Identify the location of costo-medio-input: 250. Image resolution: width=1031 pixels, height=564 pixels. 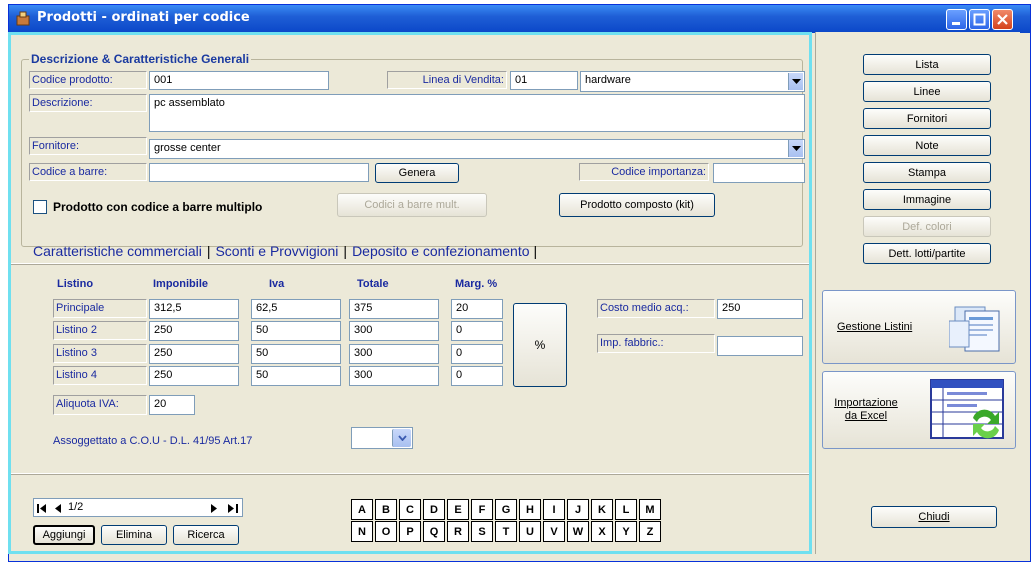
(760, 309).